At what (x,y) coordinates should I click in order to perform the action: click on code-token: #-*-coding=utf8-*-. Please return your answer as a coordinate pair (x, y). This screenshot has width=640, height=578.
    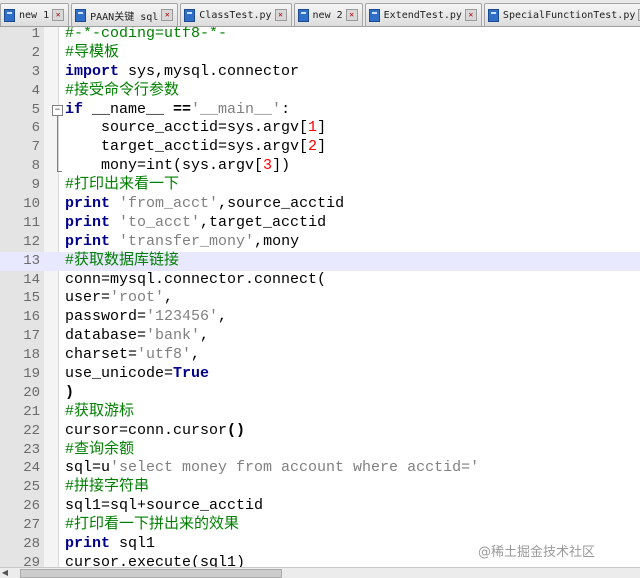
    Looking at the image, I should click on (146, 34).